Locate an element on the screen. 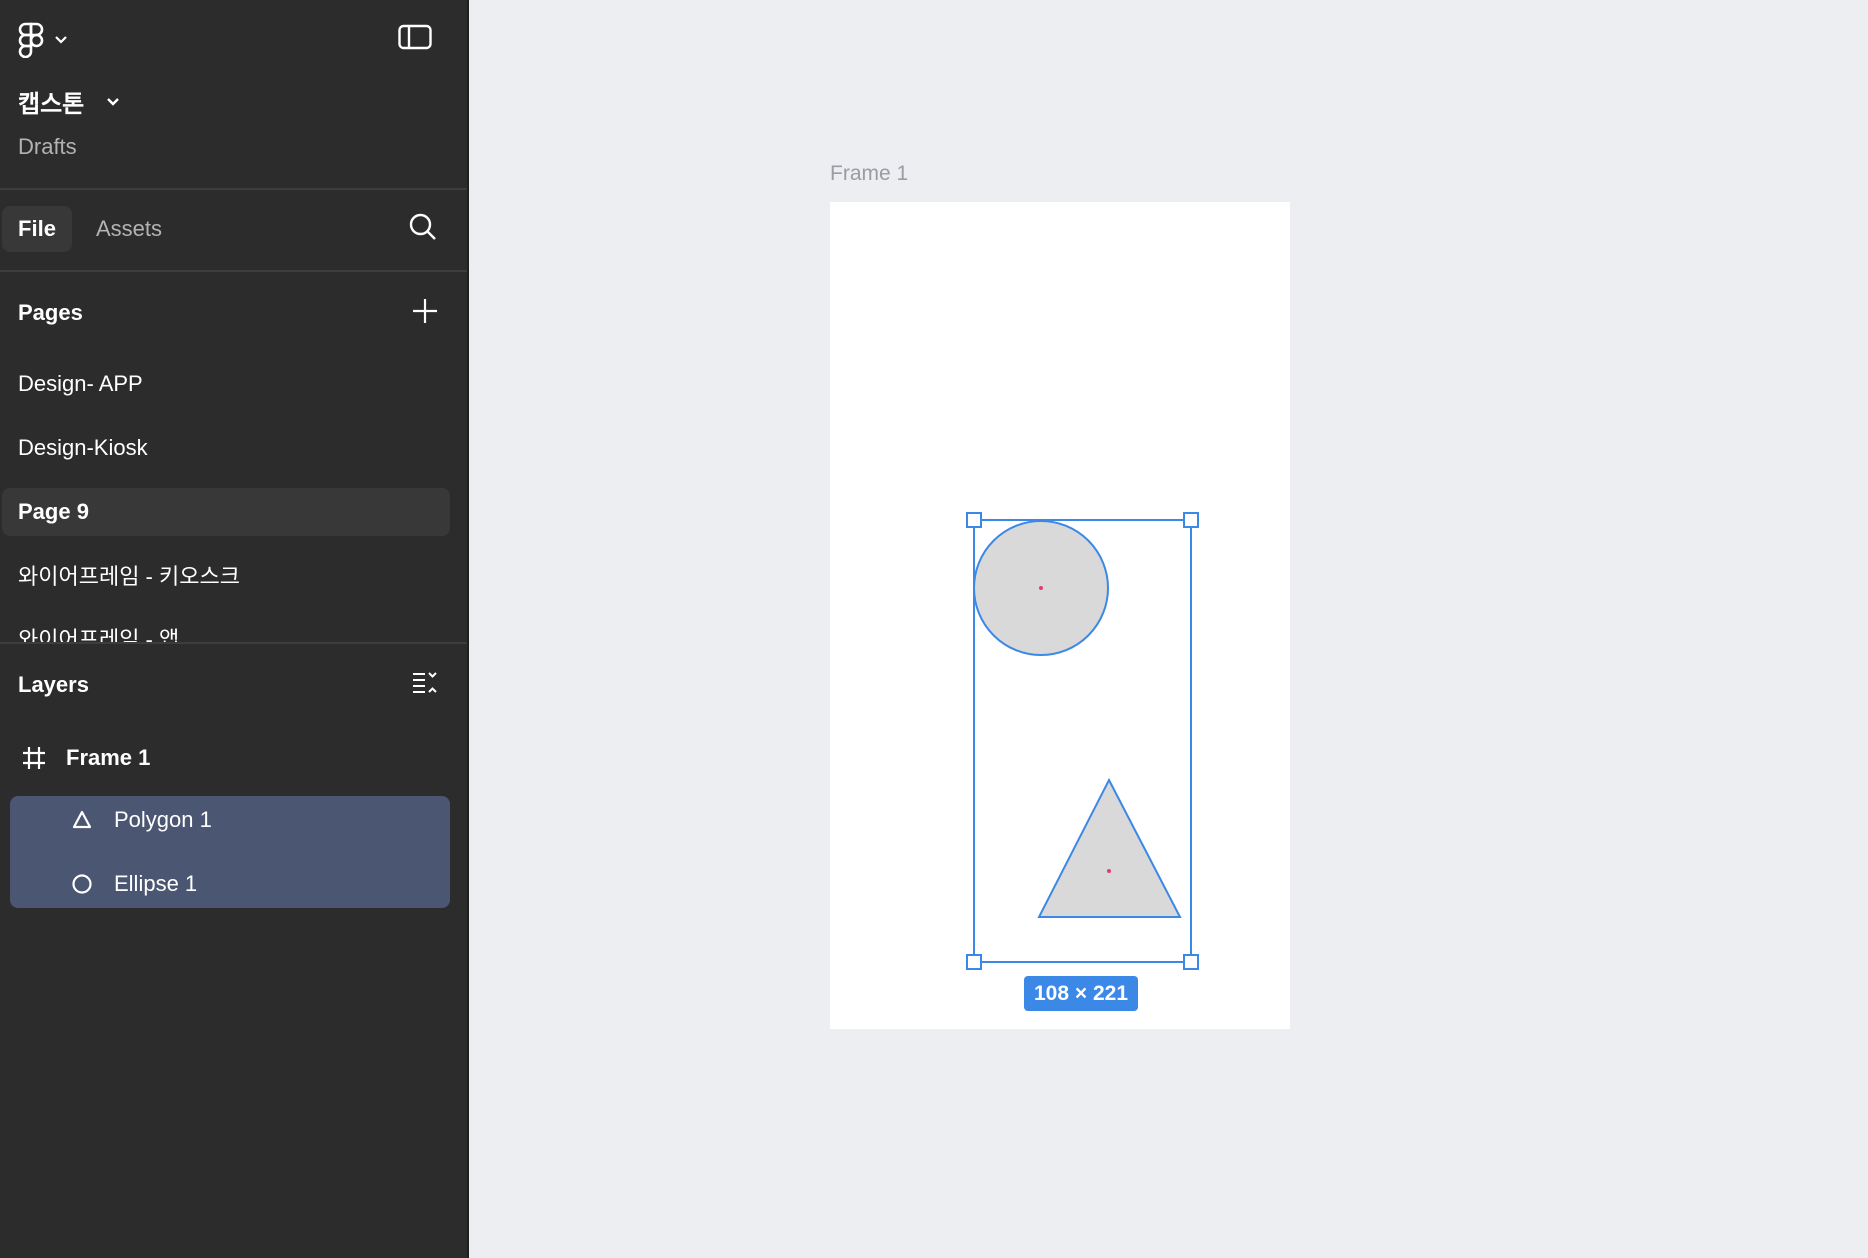 The height and width of the screenshot is (1258, 1868). ellipse-center-point is located at coordinates (1041, 588).